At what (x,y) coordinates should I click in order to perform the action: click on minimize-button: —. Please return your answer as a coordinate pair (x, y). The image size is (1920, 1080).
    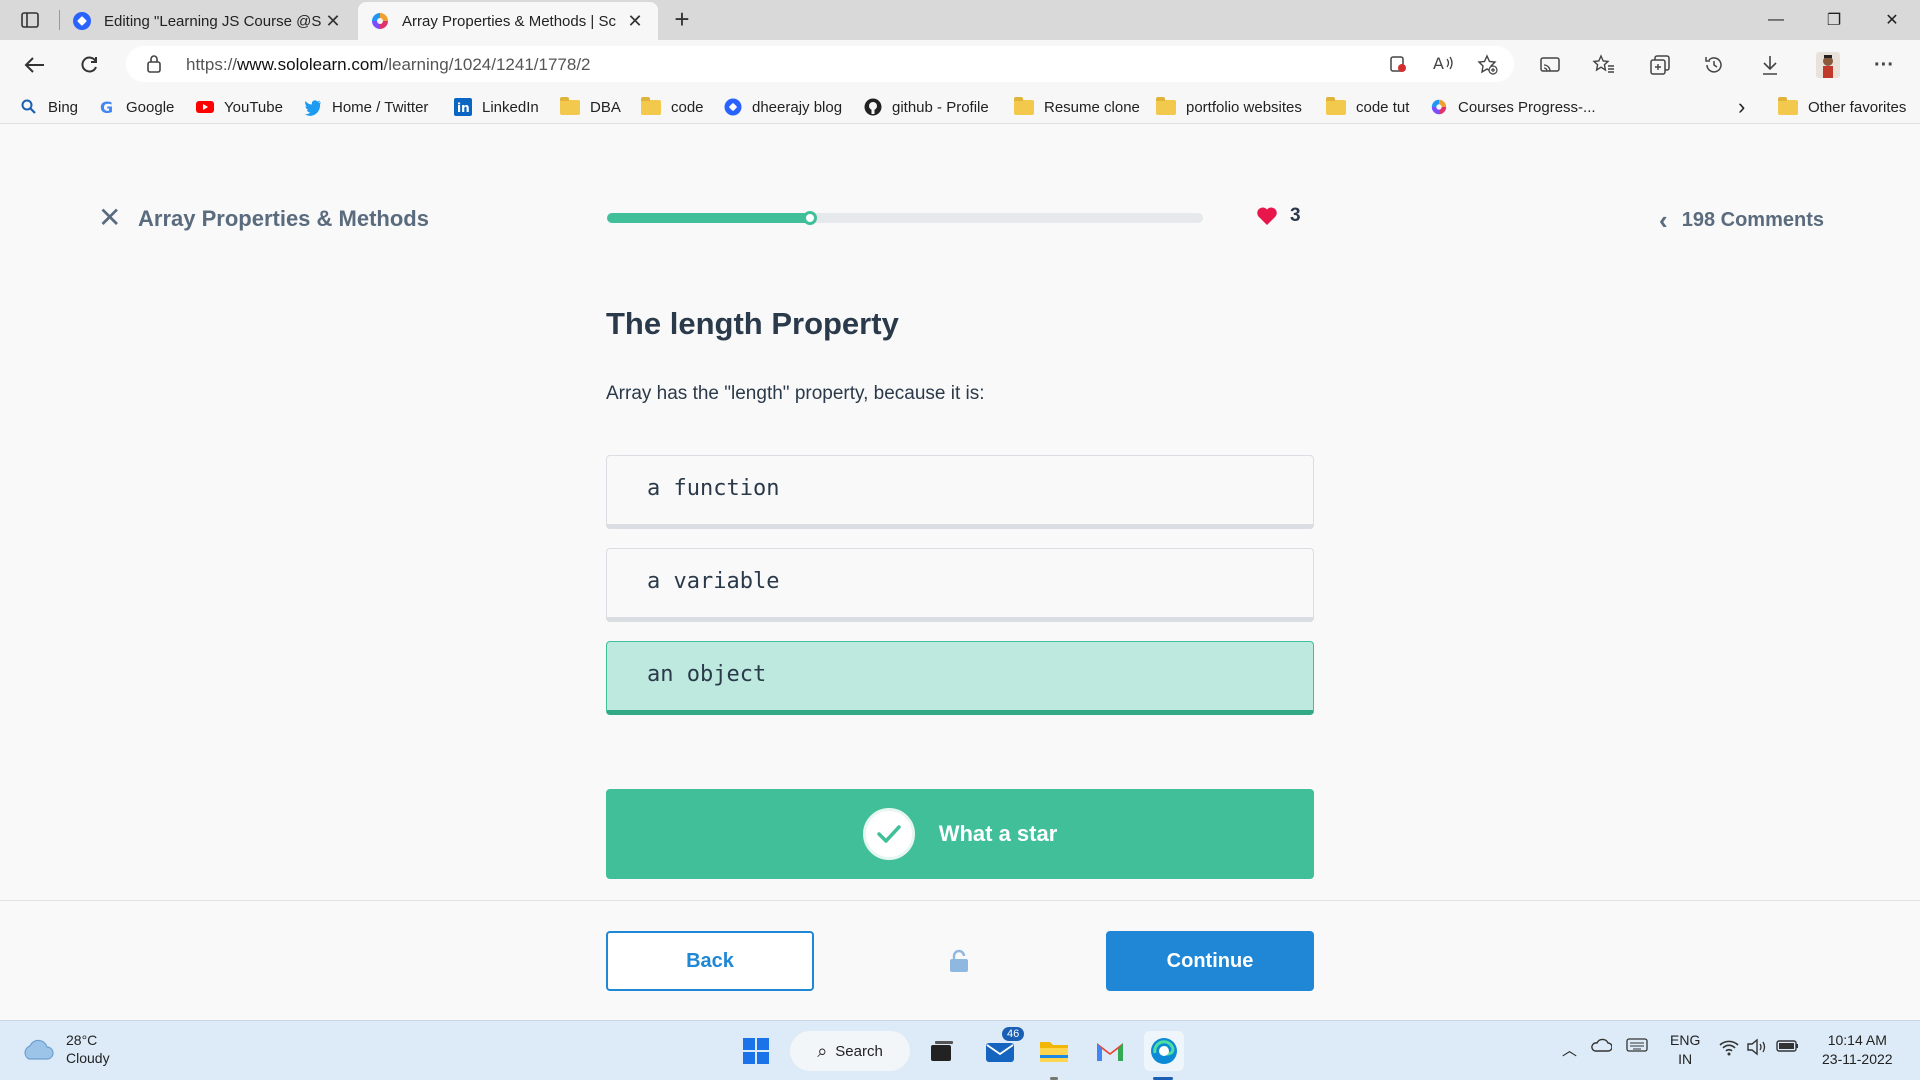
    Looking at the image, I should click on (1776, 20).